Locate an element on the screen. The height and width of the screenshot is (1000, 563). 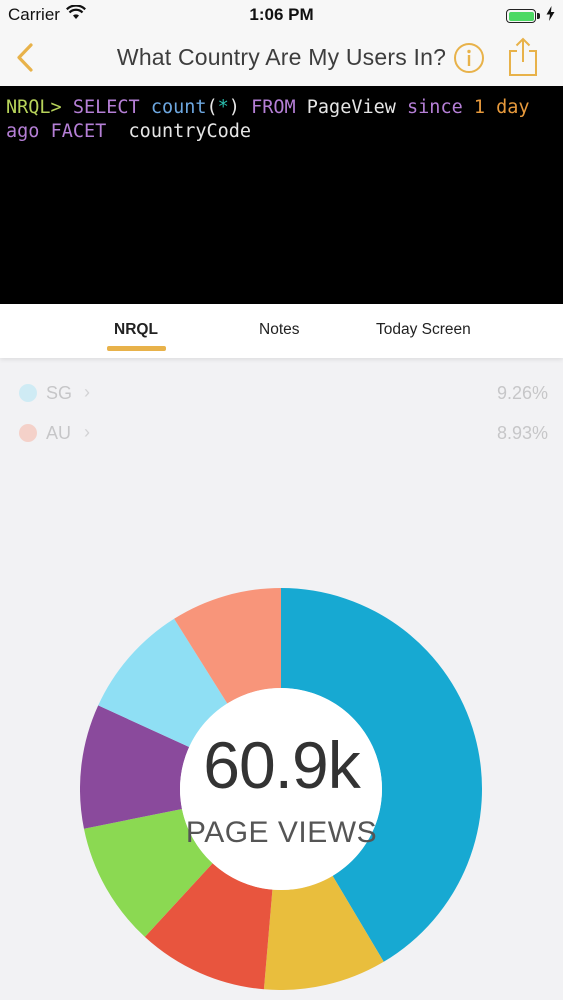
battery-group is located at coordinates (530, 16).